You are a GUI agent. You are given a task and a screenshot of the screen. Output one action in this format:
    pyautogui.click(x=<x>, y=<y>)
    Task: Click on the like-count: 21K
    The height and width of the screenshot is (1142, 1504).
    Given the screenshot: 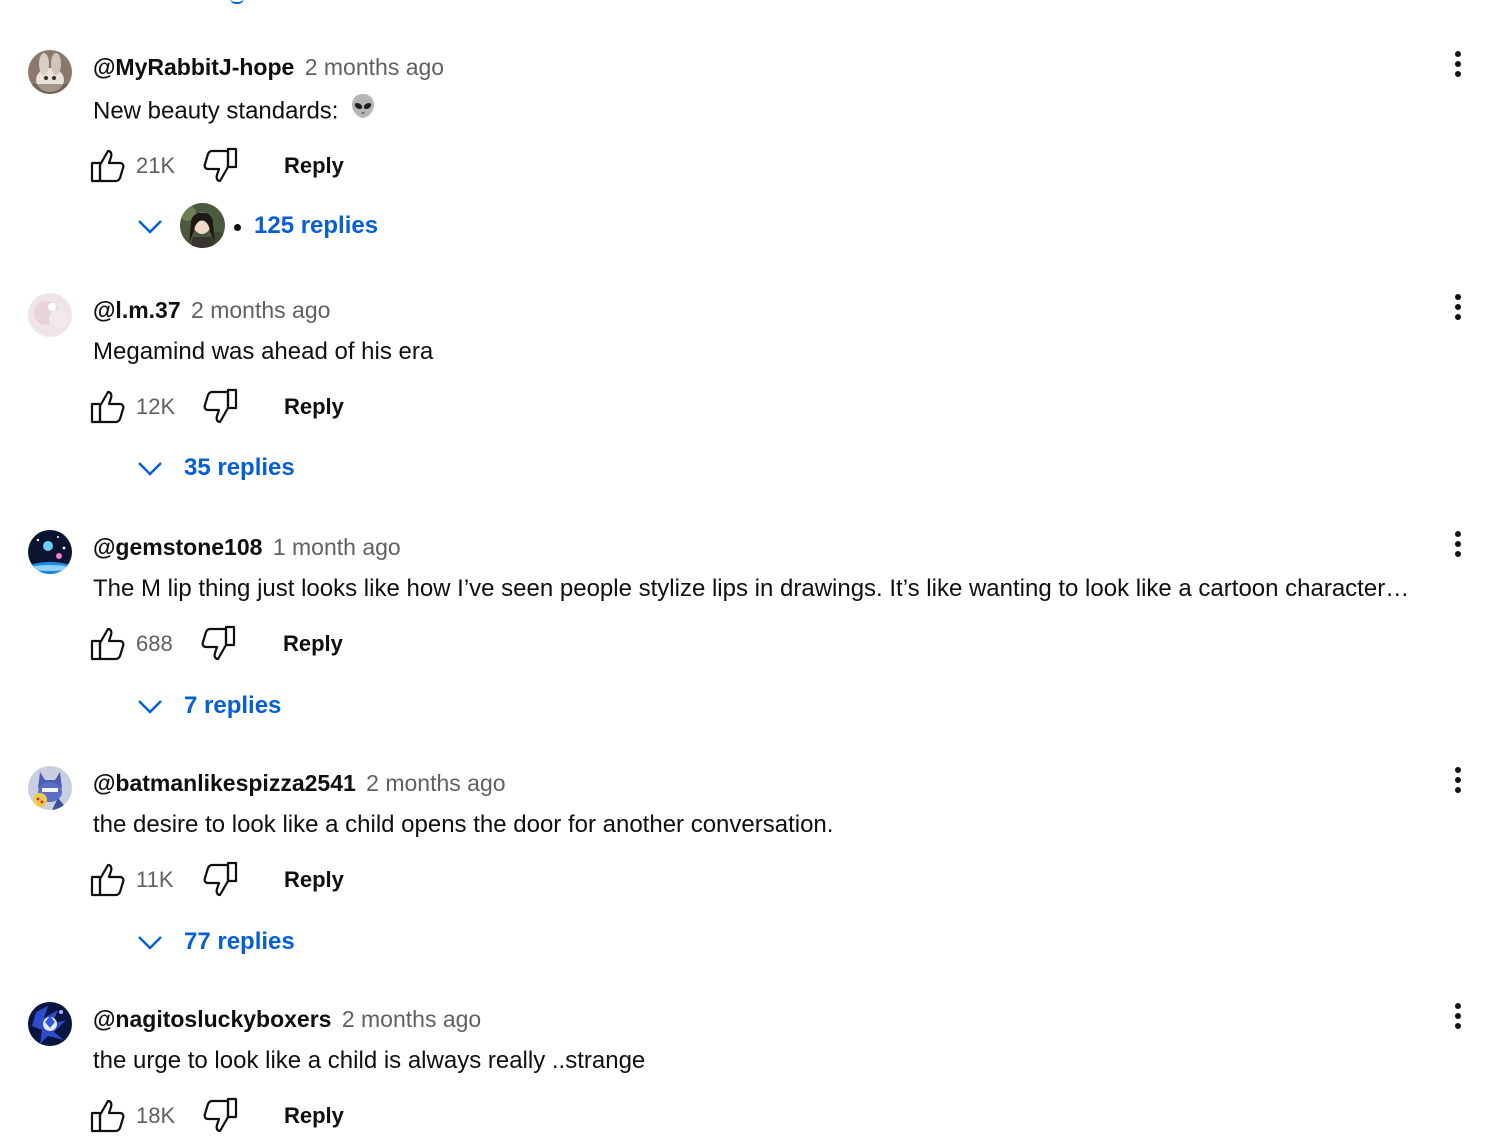 What is the action you would take?
    pyautogui.click(x=156, y=165)
    